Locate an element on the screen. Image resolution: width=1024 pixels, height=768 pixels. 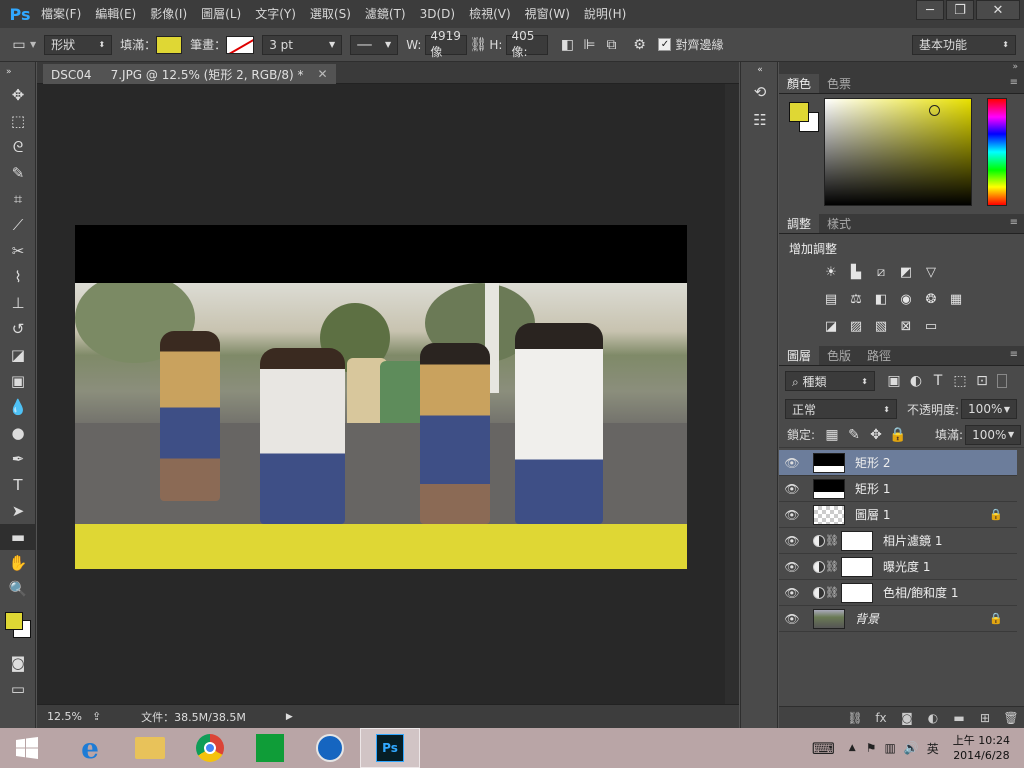
brightness-icon: ☀ is located at coordinates (831, 272).